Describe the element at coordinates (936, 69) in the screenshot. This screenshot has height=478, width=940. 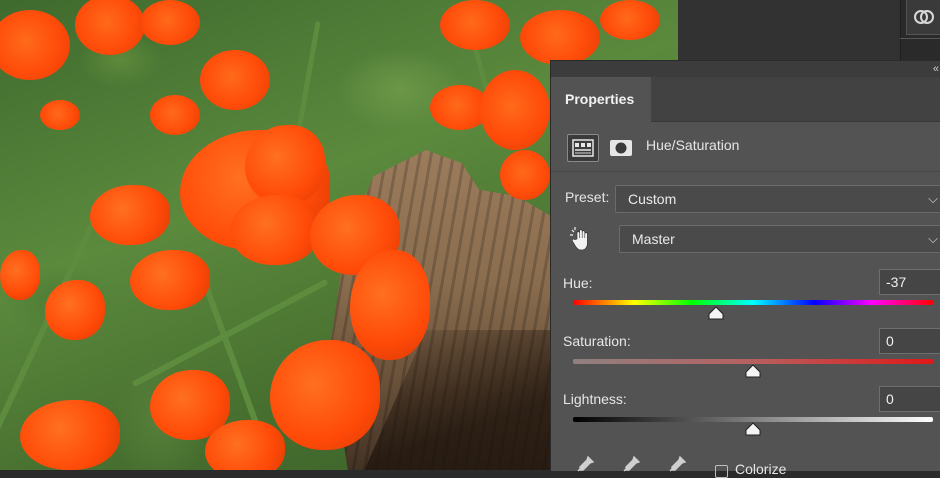
I see `double-chevron-icon: «` at that location.